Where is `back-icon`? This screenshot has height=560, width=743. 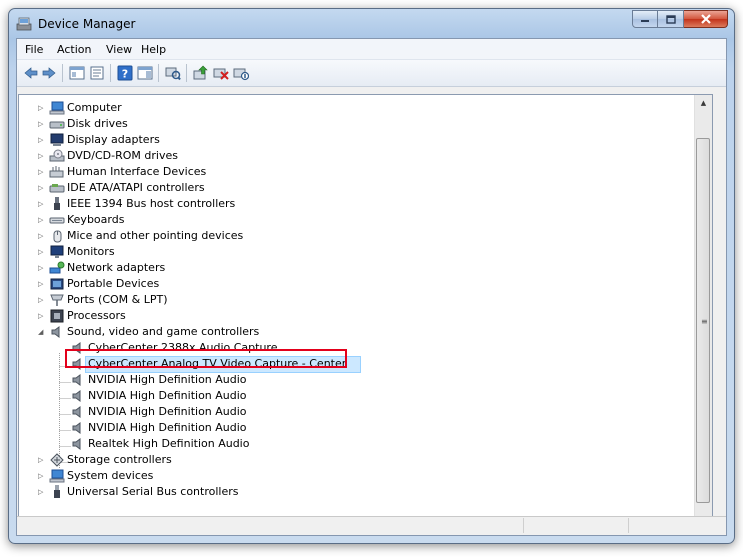 back-icon is located at coordinates (31, 73).